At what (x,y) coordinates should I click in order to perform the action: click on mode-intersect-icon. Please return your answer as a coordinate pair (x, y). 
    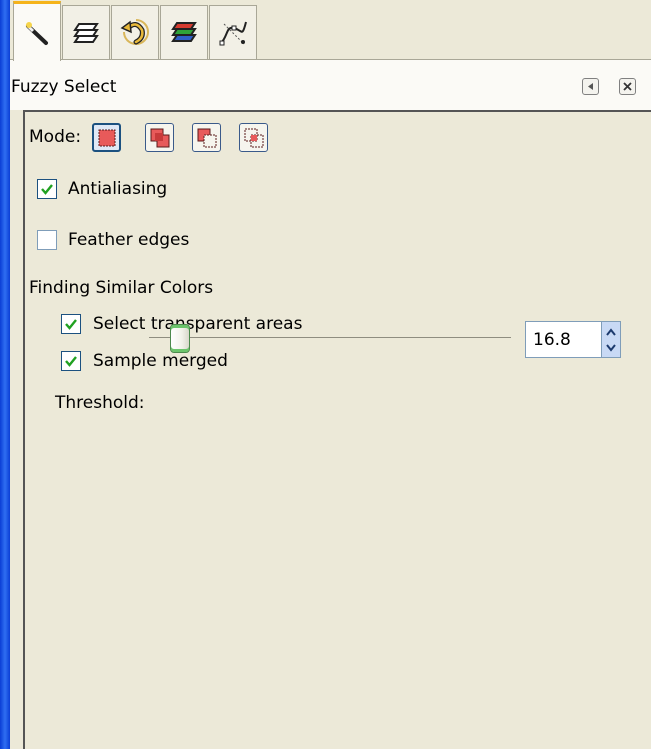
    Looking at the image, I should click on (253, 137).